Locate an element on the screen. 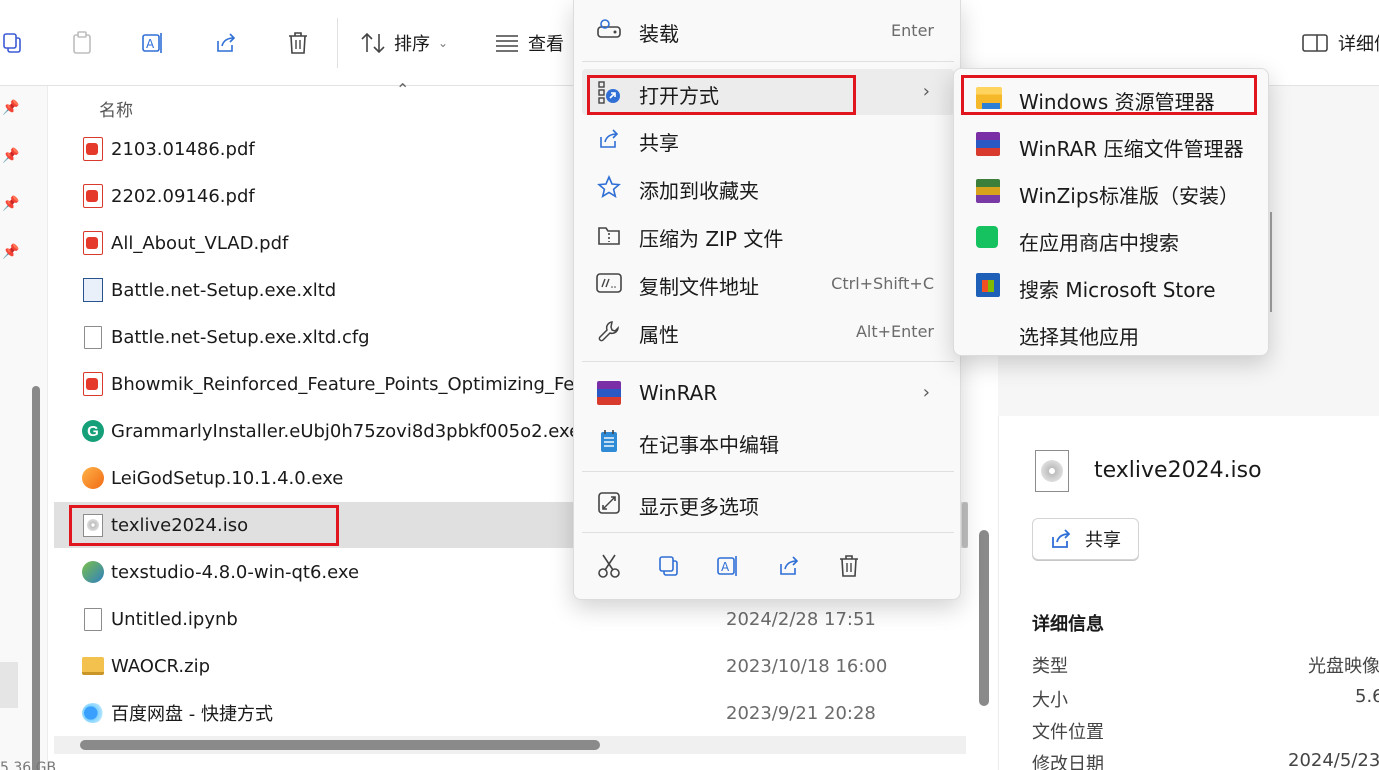 This screenshot has height=770, width=1379. star-icon is located at coordinates (609, 187).